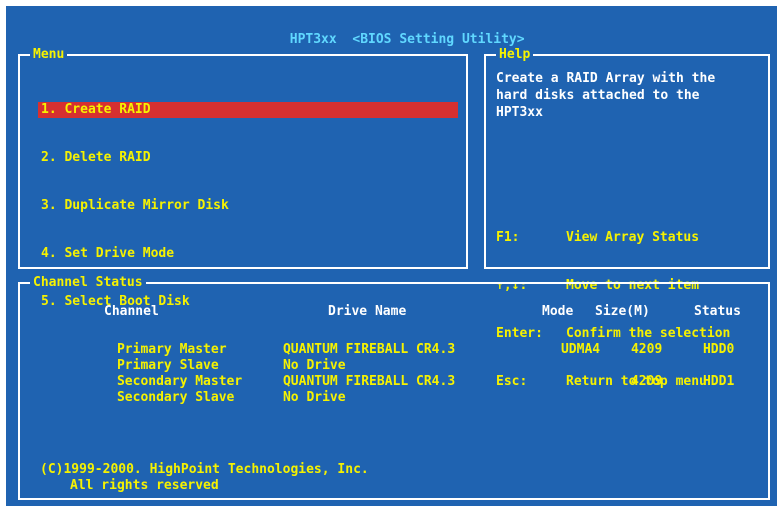 This screenshot has width=783, height=512. I want to click on app-subtitle: <BIOS Setting Utility>, so click(438, 39).